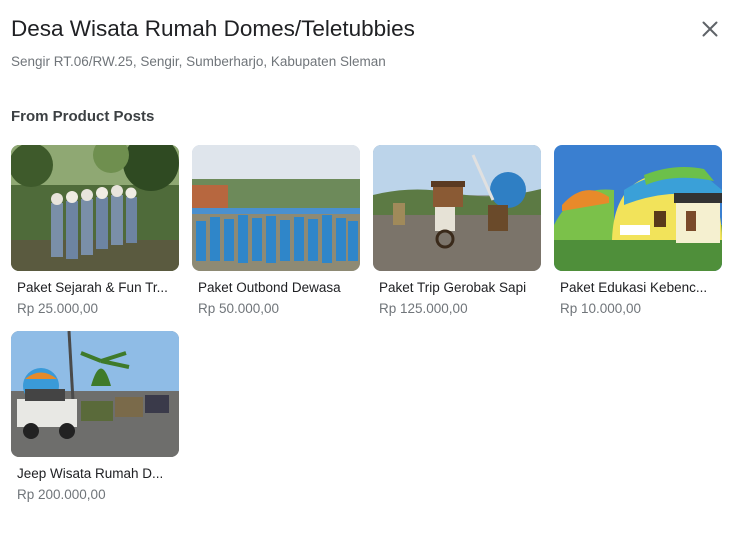 The width and height of the screenshot is (736, 539). I want to click on oxcart-photo, so click(457, 208).